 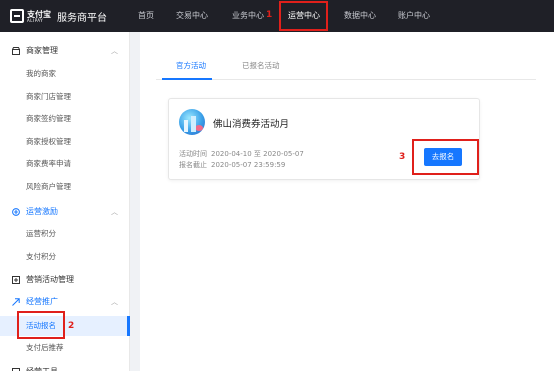 I want to click on top-nav-trade-center: 交易中心, so click(x=192, y=16).